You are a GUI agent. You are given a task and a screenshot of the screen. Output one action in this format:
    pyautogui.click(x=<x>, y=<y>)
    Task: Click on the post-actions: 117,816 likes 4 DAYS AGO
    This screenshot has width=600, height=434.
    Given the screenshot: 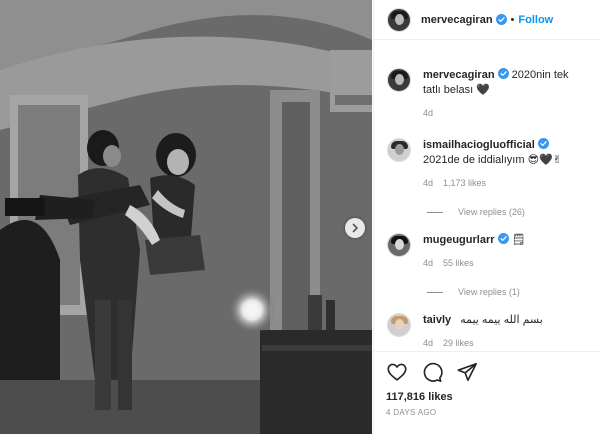 What is the action you would take?
    pyautogui.click(x=487, y=384)
    